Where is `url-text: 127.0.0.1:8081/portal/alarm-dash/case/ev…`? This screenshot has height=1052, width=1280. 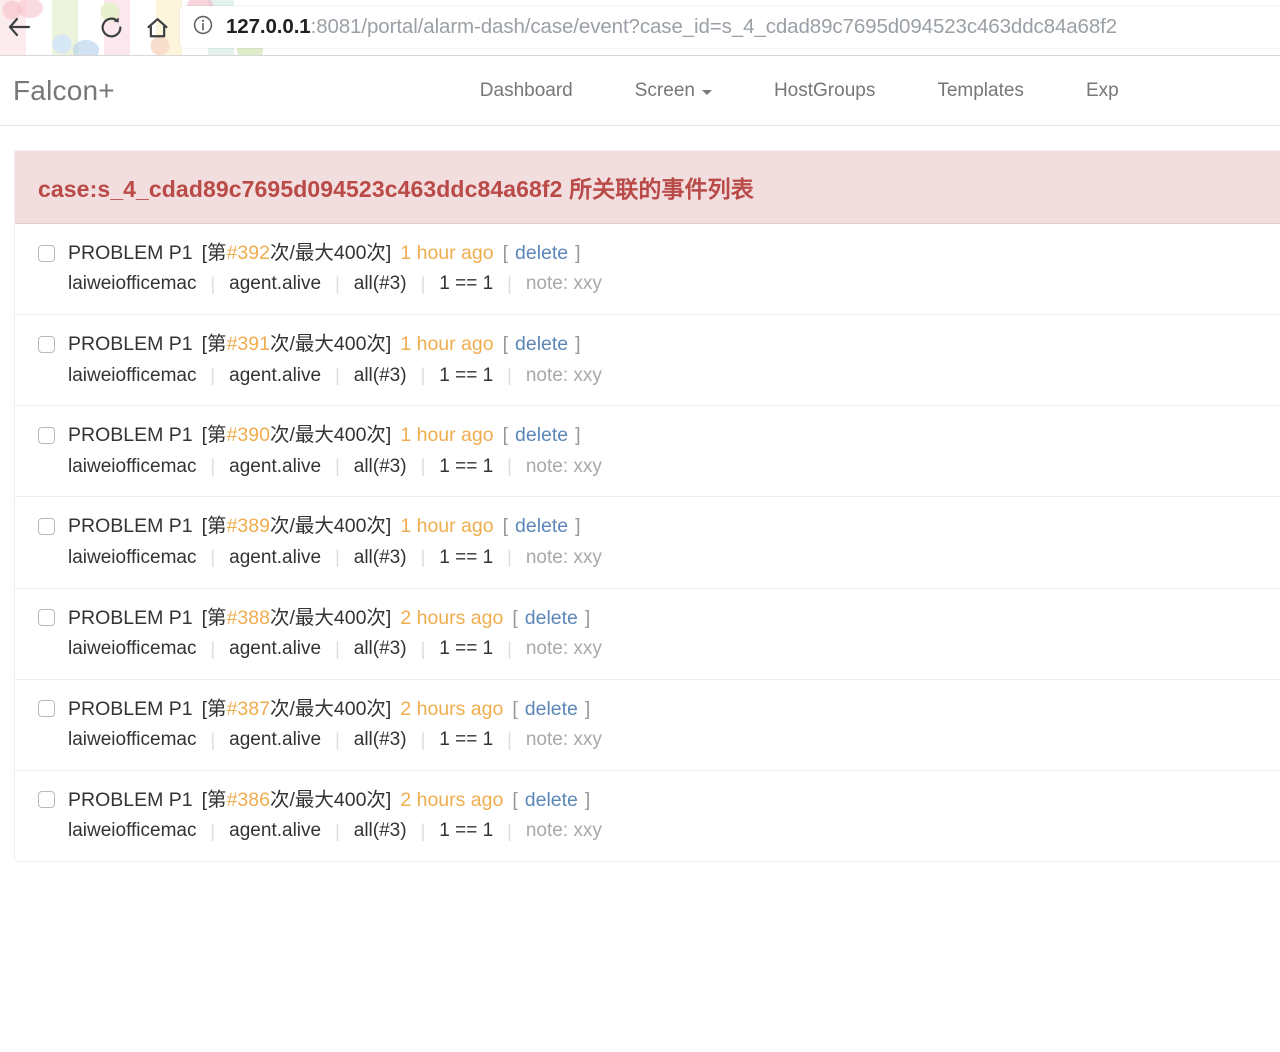 url-text: 127.0.0.1:8081/portal/alarm-dash/case/ev… is located at coordinates (671, 27).